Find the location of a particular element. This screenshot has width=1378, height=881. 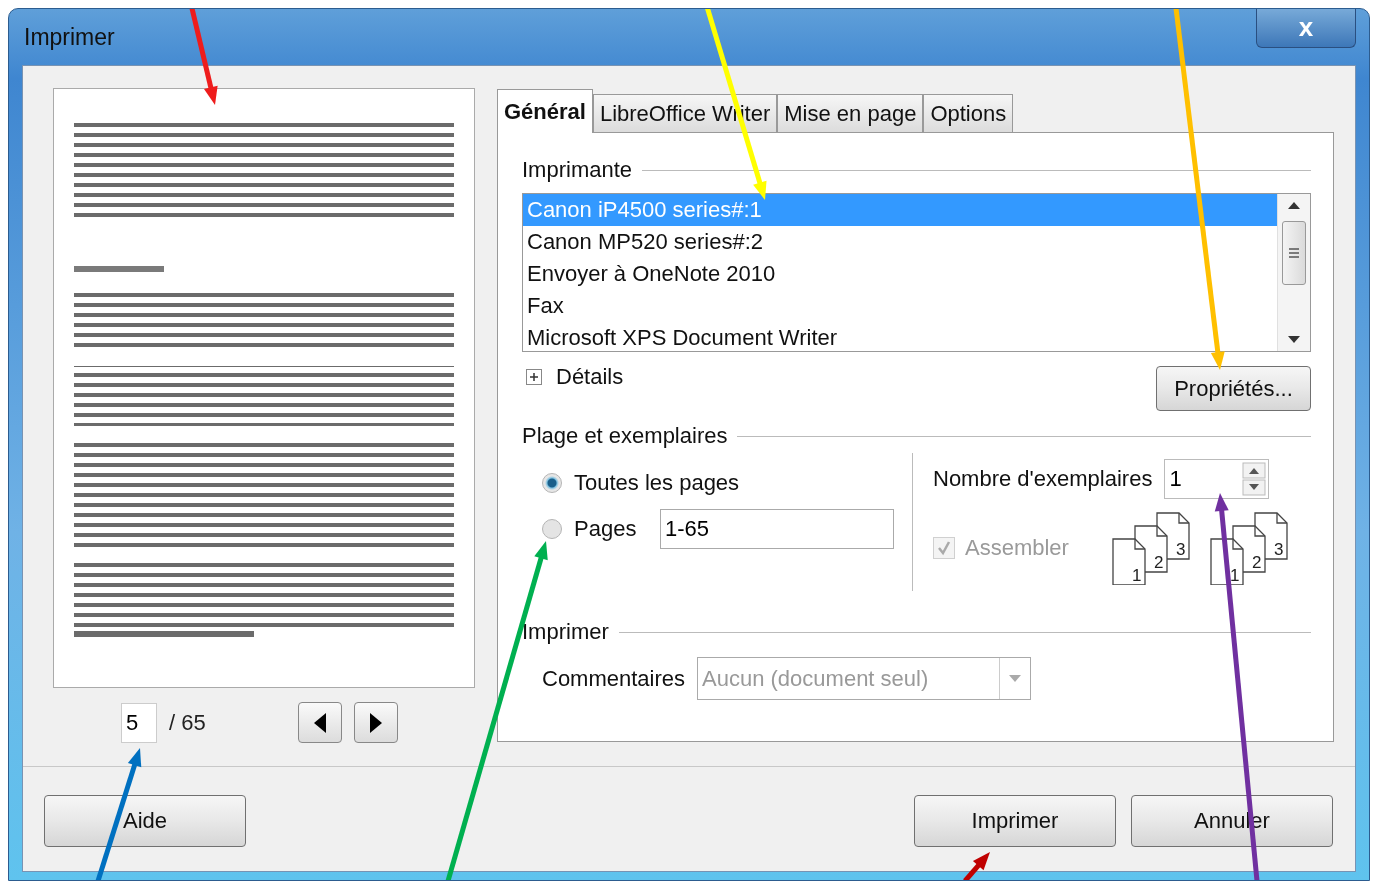

printer-item: Microsoft XPS Document Writer is located at coordinates (900, 338).